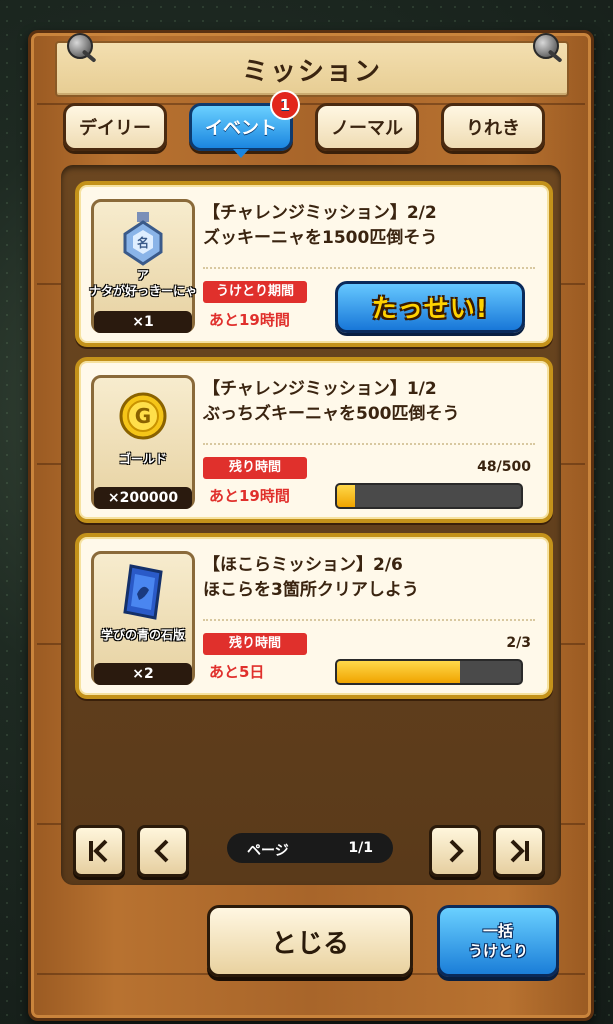 This screenshot has height=1024, width=613. I want to click on reward-box: 名 ア ナタが好っきーにゃ ×1, so click(142, 266).